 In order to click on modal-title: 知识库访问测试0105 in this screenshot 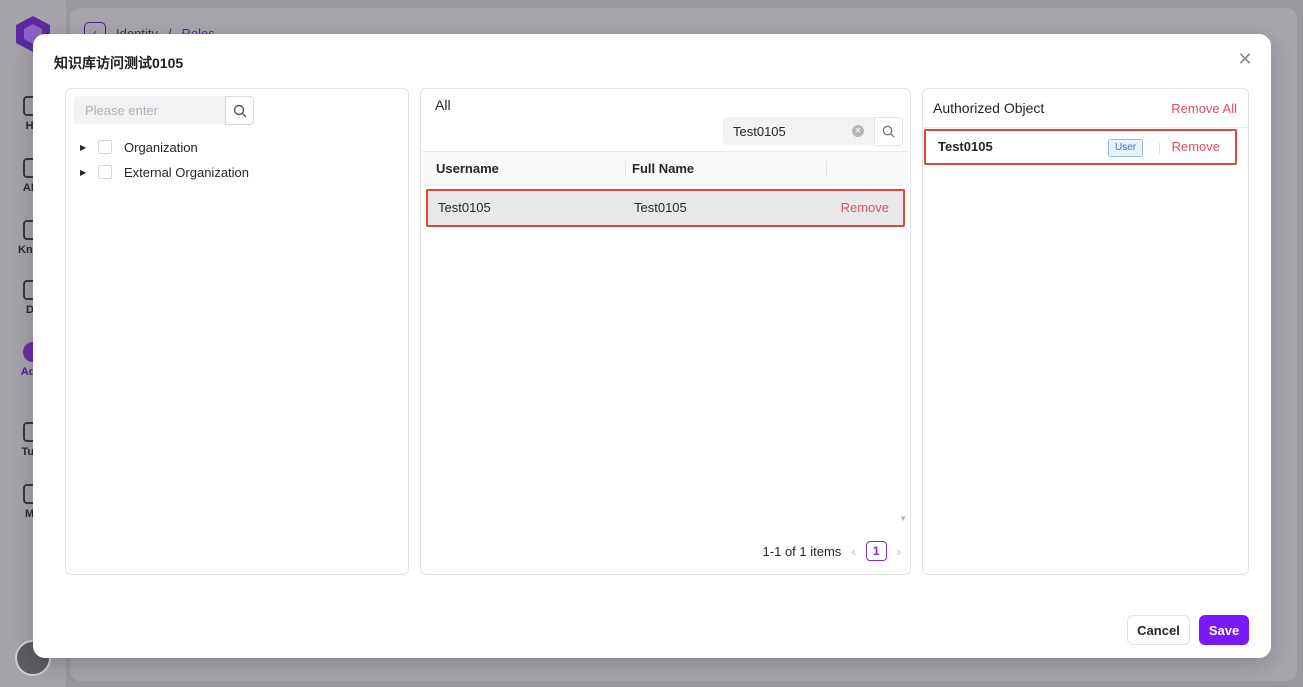, I will do `click(119, 63)`.